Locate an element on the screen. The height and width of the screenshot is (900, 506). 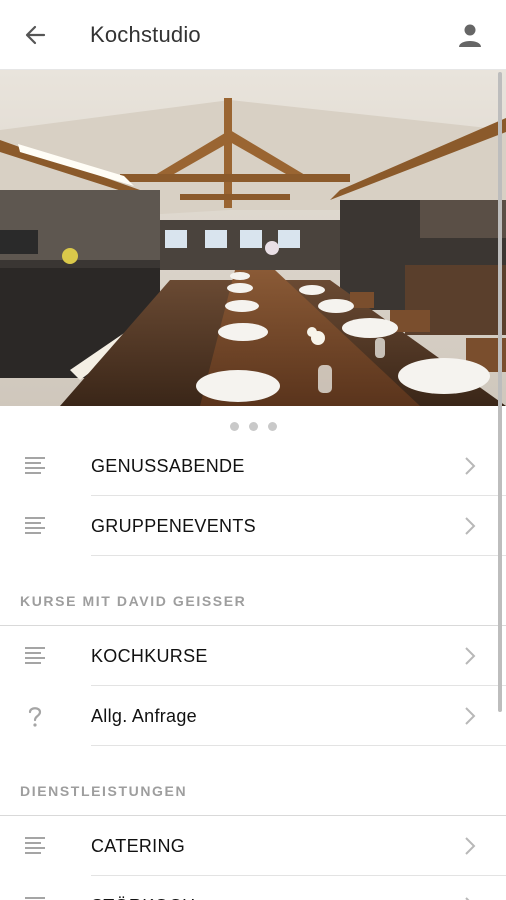
menu-item-kochkurse: KOCHKURSE is located at coordinates (253, 656).